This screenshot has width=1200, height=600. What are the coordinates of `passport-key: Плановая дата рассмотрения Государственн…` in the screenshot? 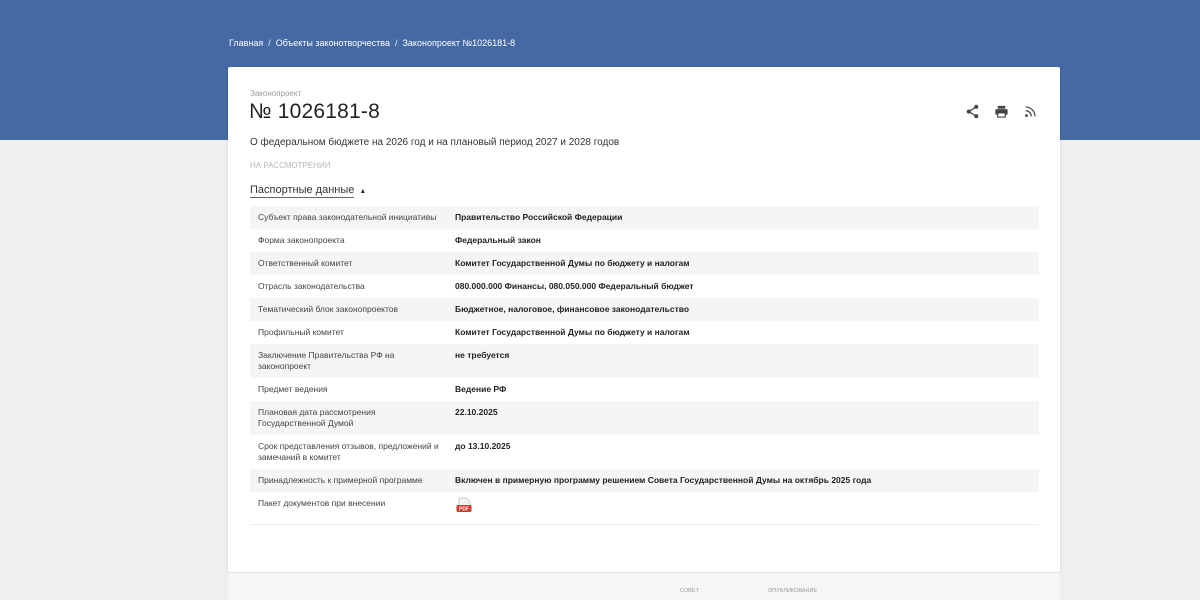 It's located at (317, 417).